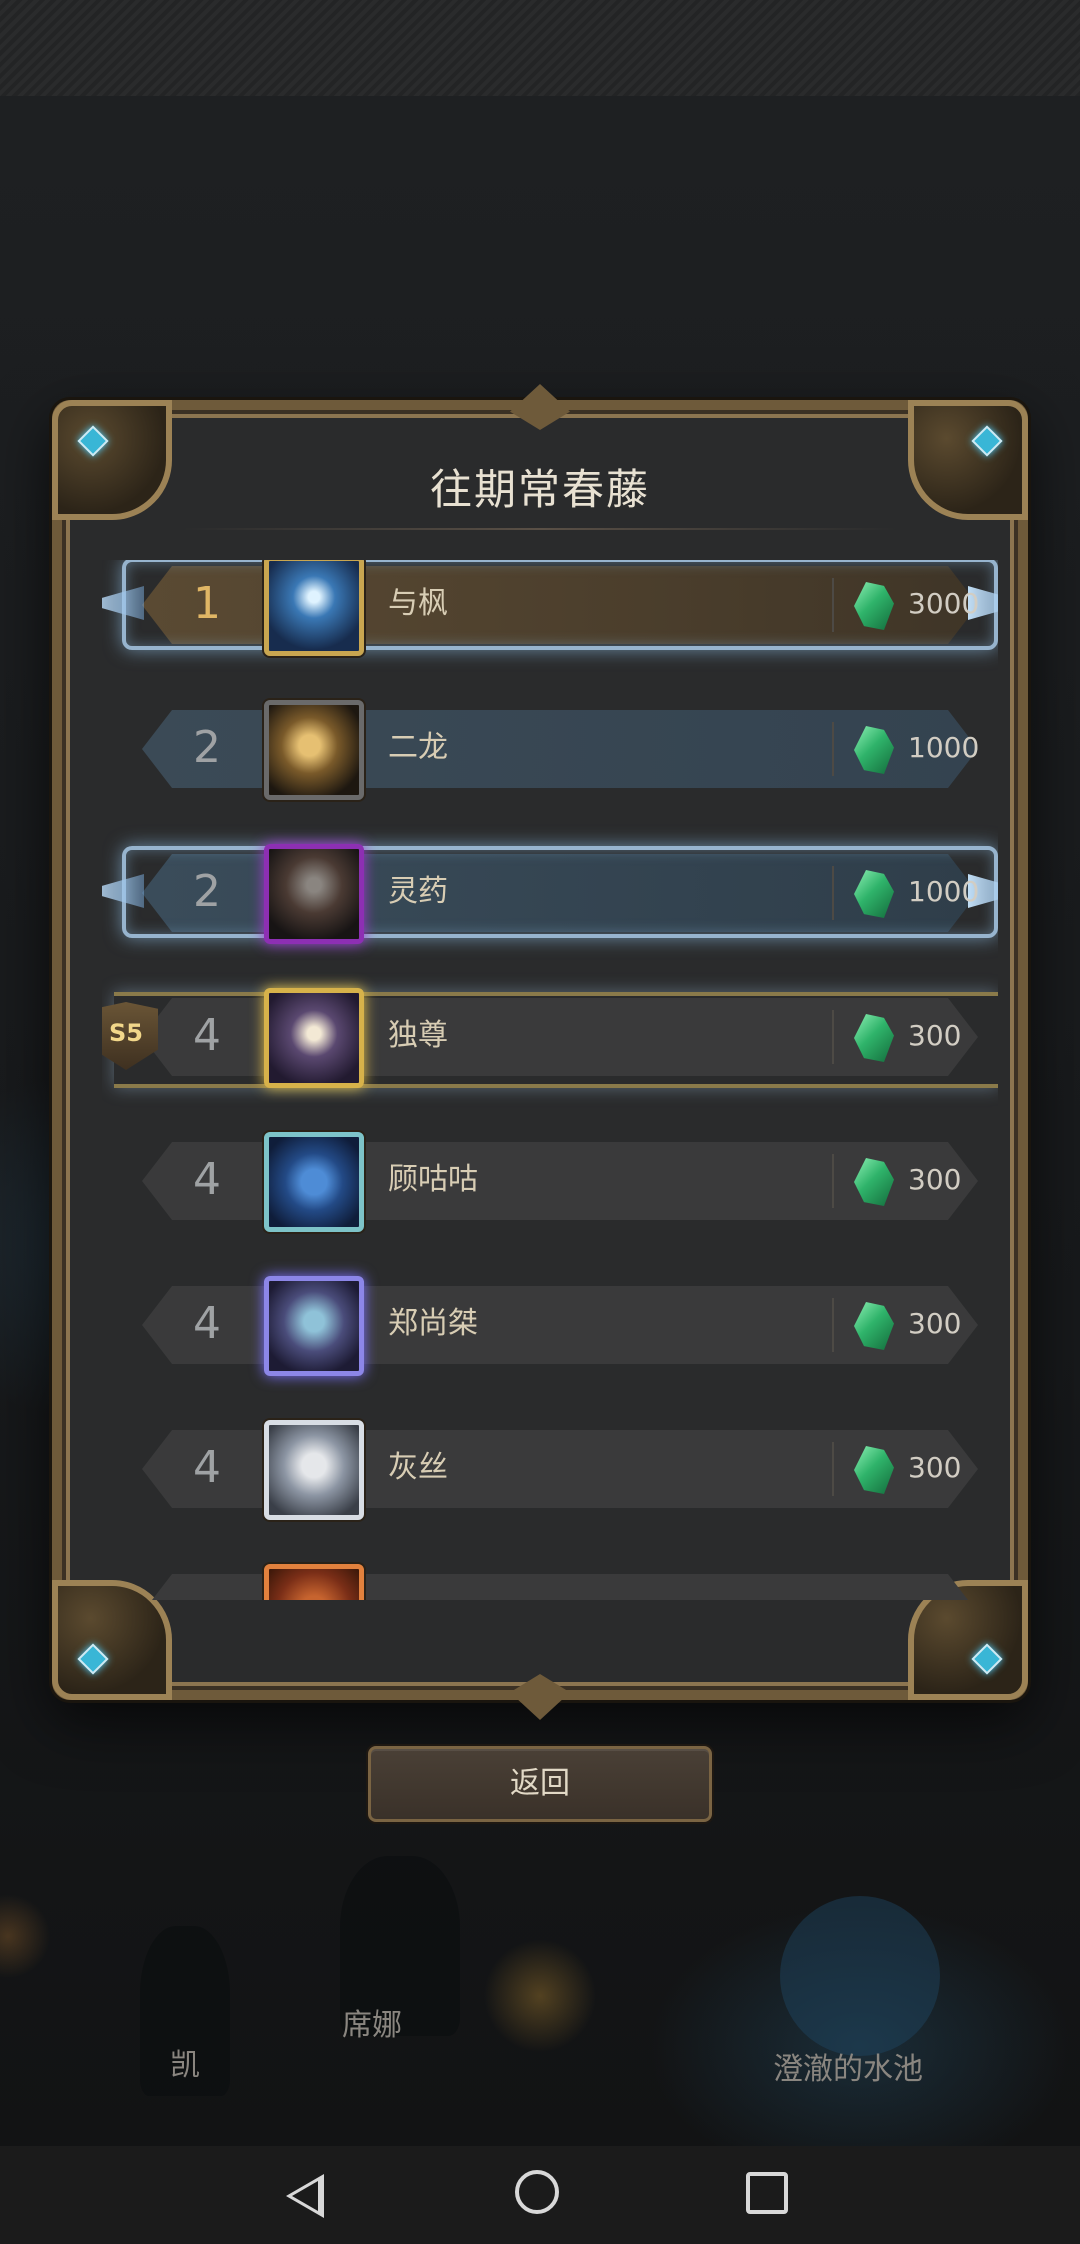 This screenshot has width=1080, height=2244. What do you see at coordinates (539, 489) in the screenshot?
I see `dialog-title: 往期常春藤` at bounding box center [539, 489].